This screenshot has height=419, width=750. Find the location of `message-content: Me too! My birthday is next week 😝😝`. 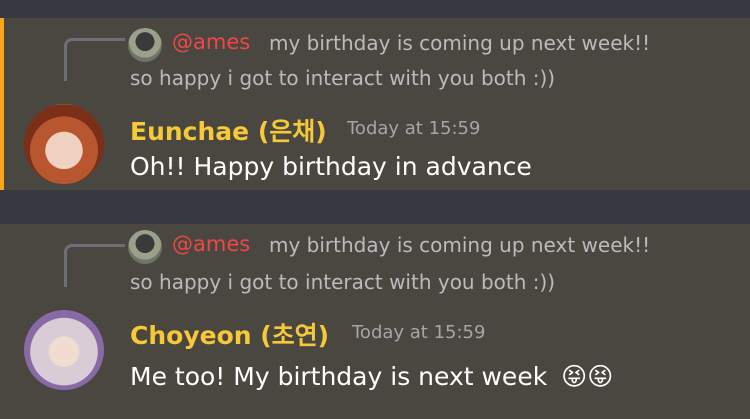

message-content: Me too! My birthday is next week 😝😝 is located at coordinates (371, 376).